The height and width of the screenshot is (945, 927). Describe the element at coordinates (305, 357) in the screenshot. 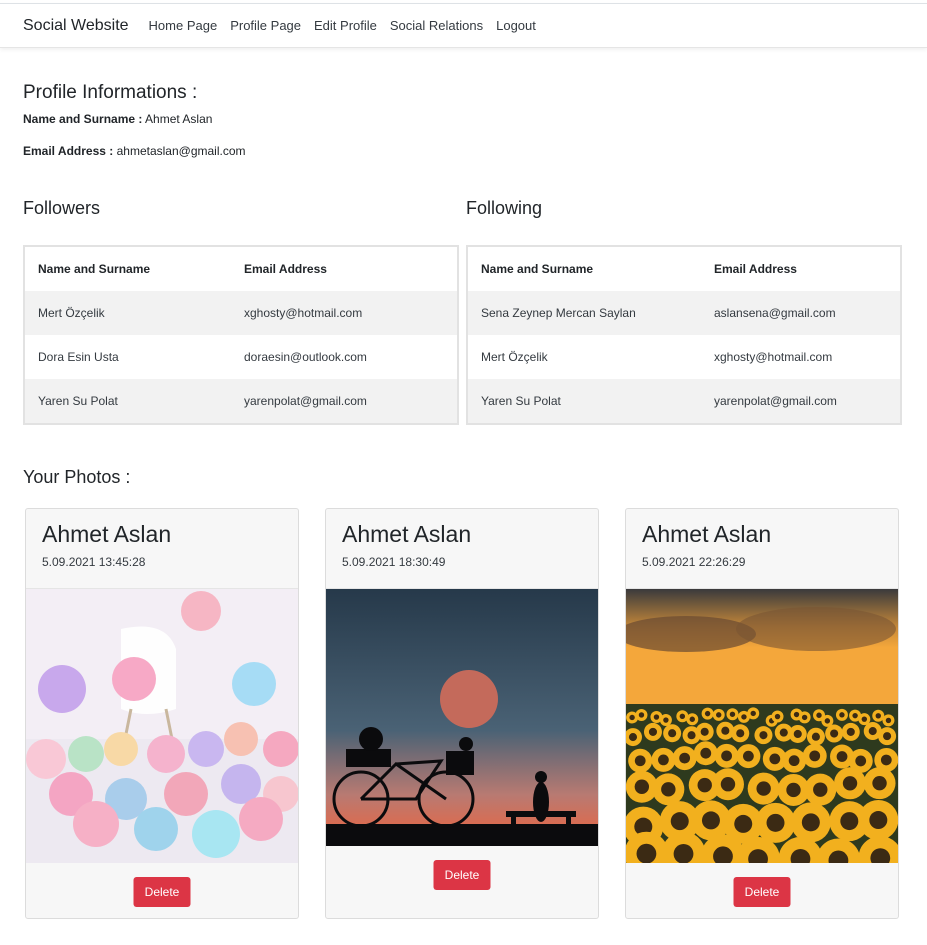

I see `follower-email: doraesin@outlook.com` at that location.